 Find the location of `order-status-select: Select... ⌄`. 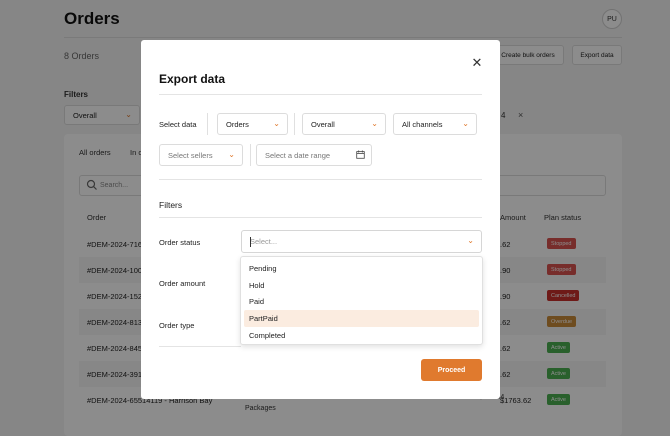

order-status-select: Select... ⌄ is located at coordinates (361, 241).